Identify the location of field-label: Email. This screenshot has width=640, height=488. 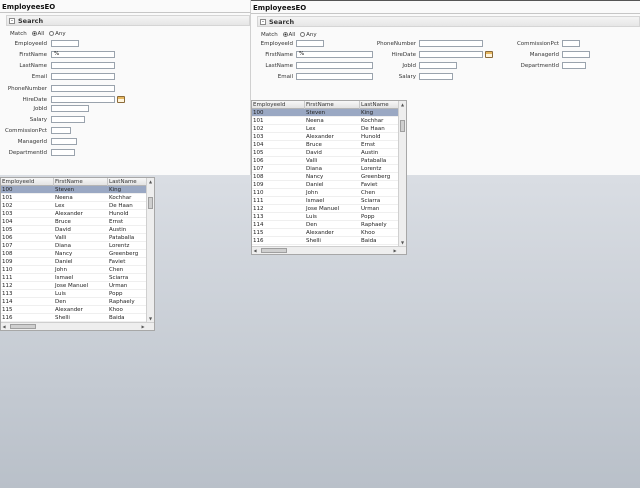
(285, 77).